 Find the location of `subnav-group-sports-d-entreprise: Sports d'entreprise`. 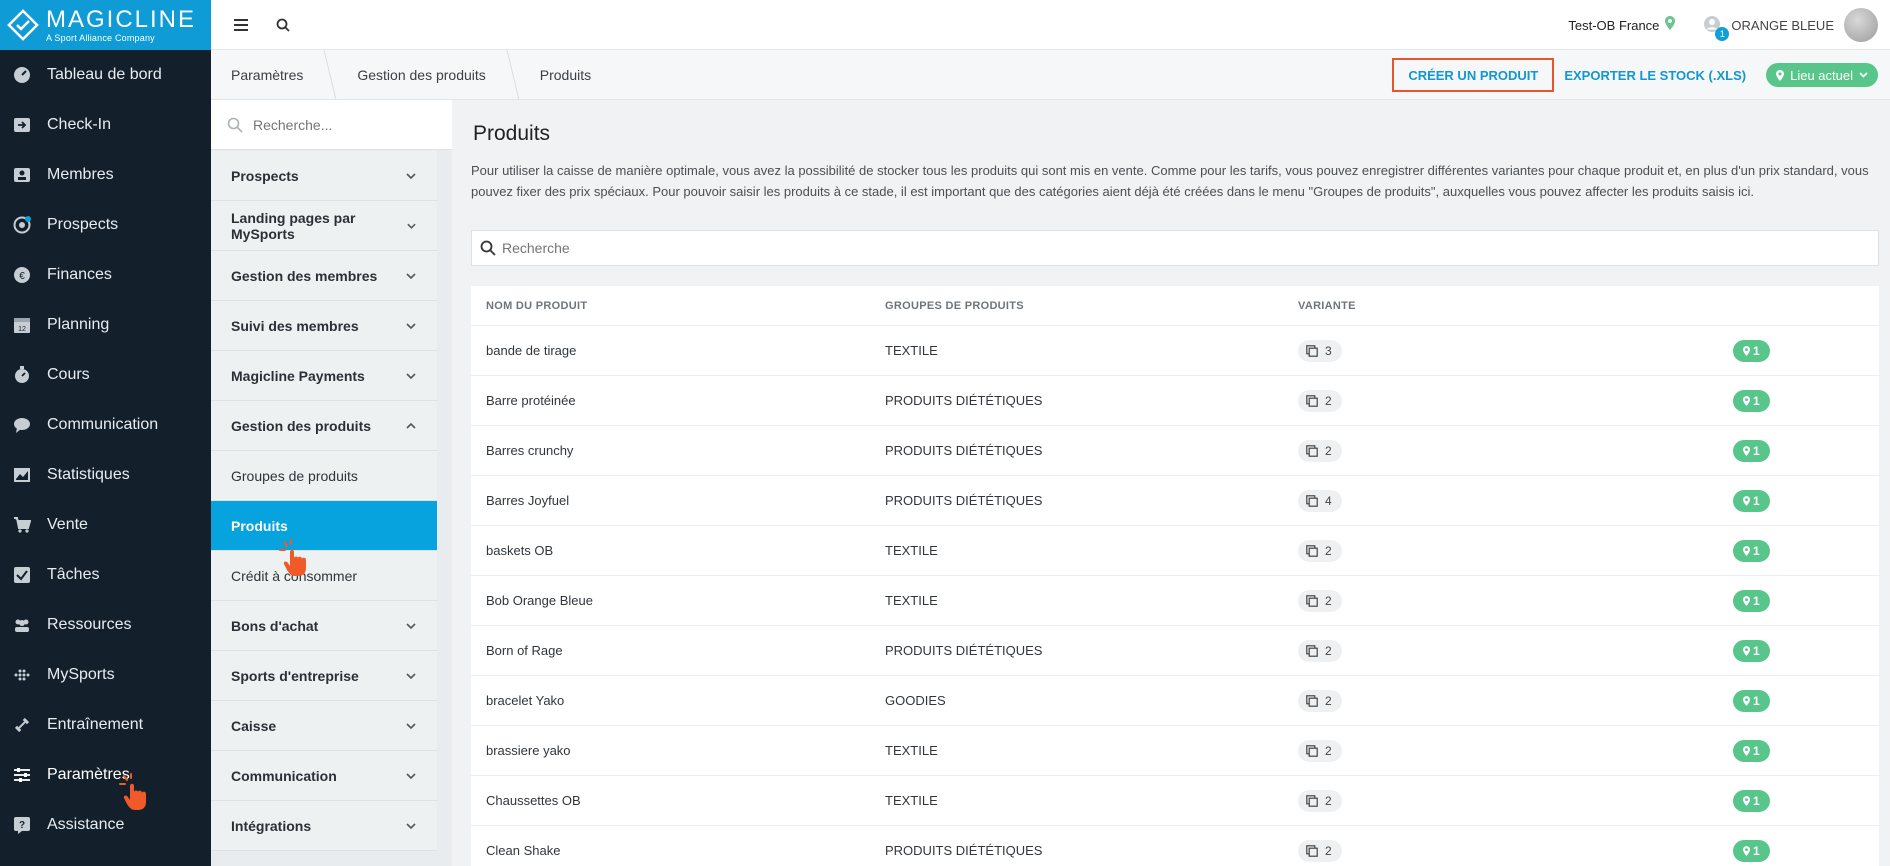

subnav-group-sports-d-entreprise: Sports d'entreprise is located at coordinates (324, 676).